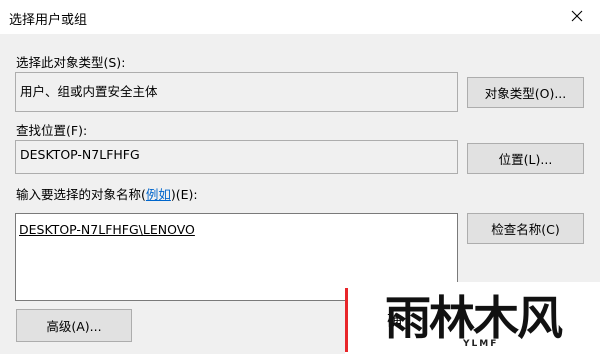  Describe the element at coordinates (481, 344) in the screenshot. I see `watermark-subtext: YLMF` at that location.